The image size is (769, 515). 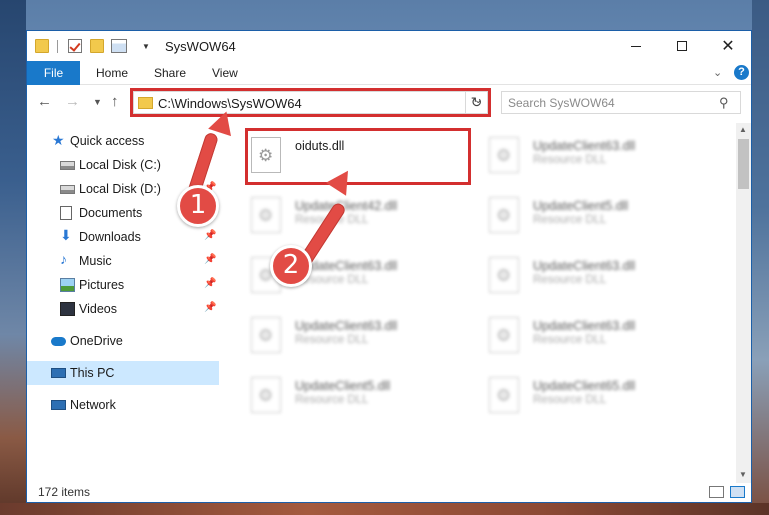 What do you see at coordinates (743, 164) in the screenshot?
I see `scrollbar-thumb` at bounding box center [743, 164].